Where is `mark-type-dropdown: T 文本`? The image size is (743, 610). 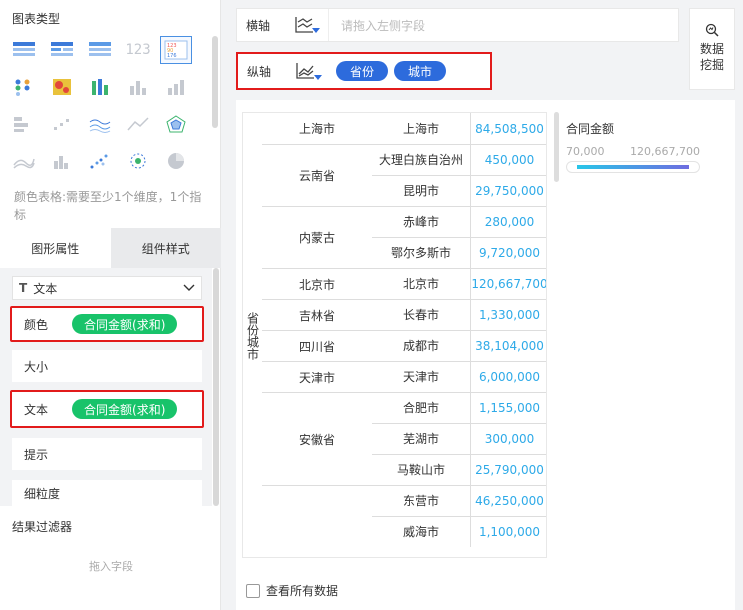 mark-type-dropdown: T 文本 is located at coordinates (107, 288).